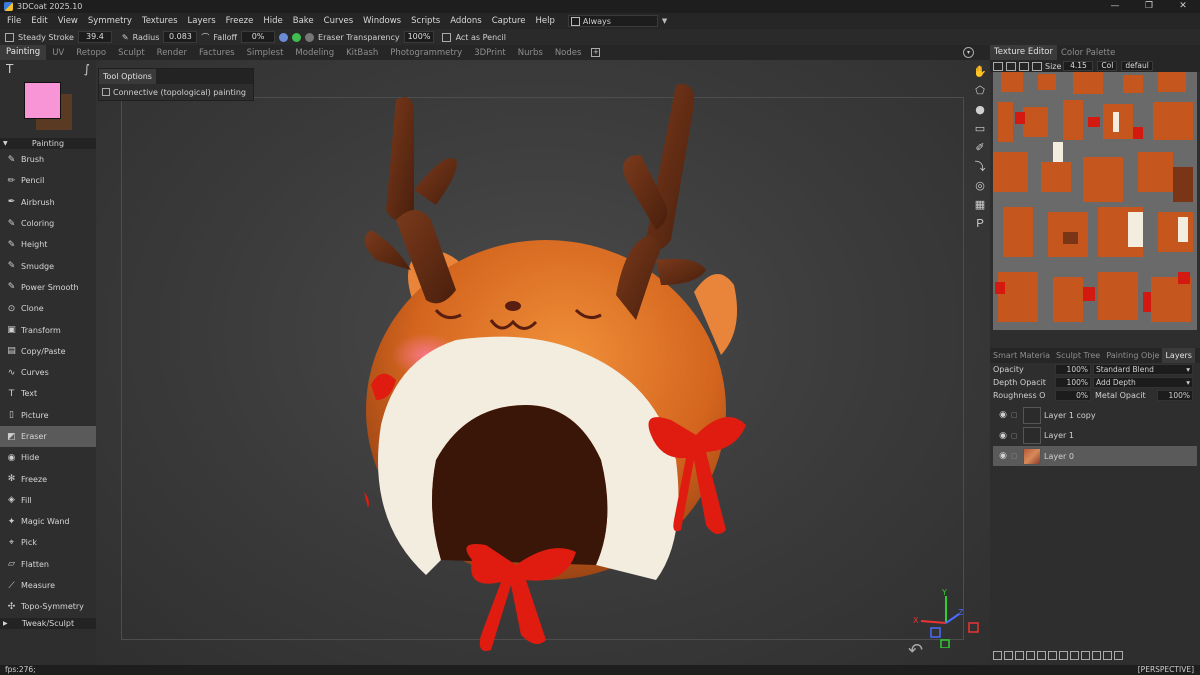 This screenshot has width=1200, height=675. Describe the element at coordinates (48, 202) in the screenshot. I see `tool-airbrush: ✒ Airbrush` at that location.